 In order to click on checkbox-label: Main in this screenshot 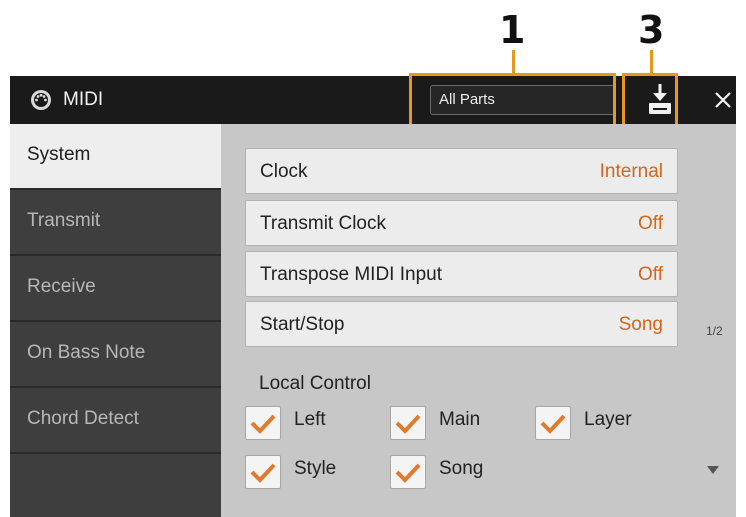, I will do `click(460, 419)`.